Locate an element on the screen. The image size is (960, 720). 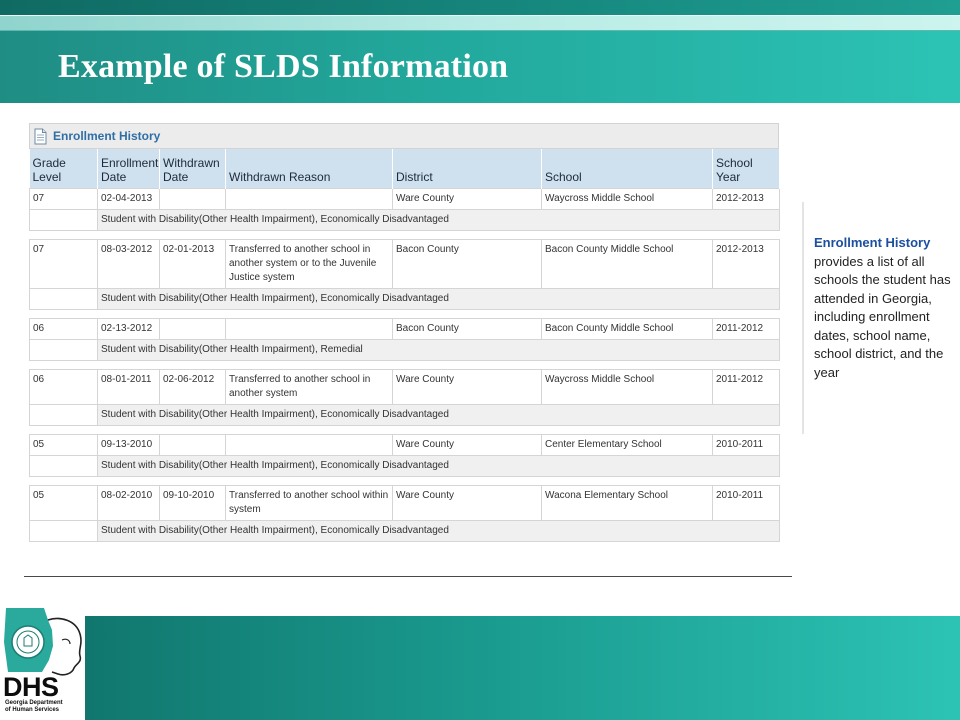
school-cell: Wacona Elementary School is located at coordinates (627, 502).